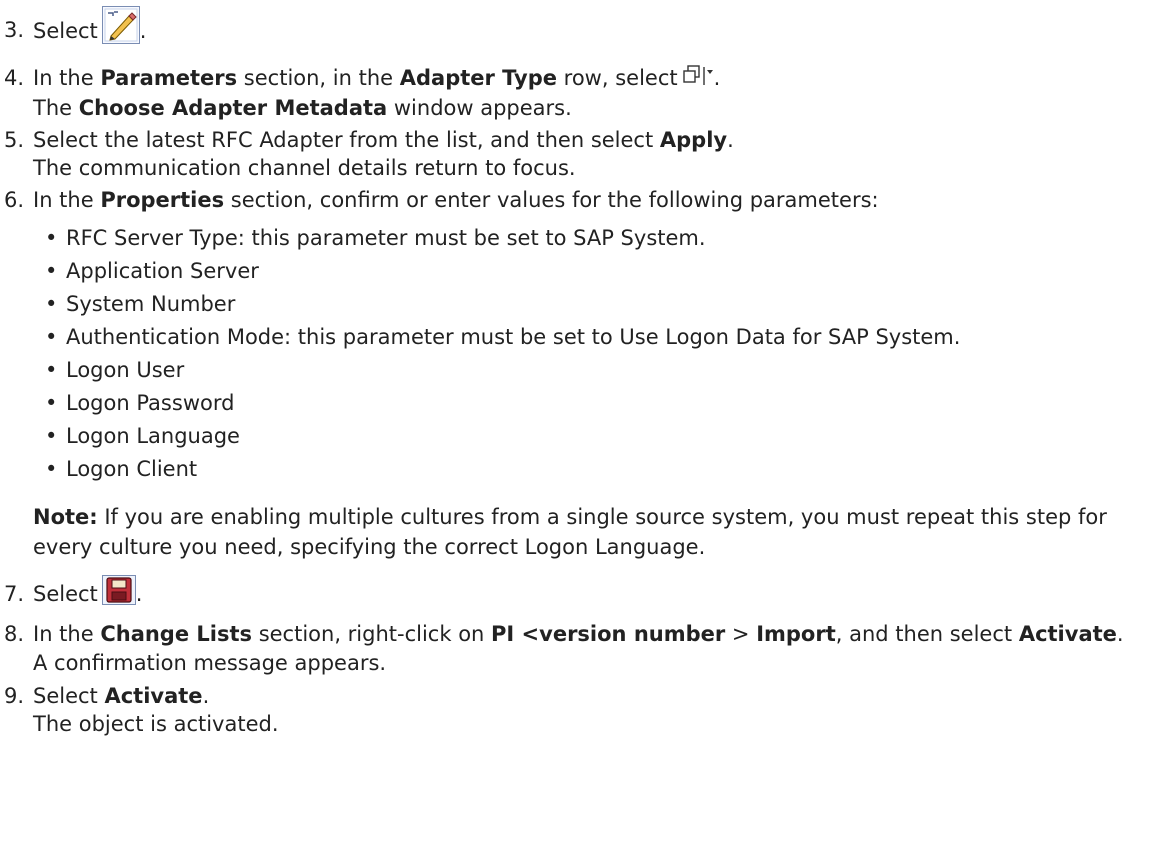  What do you see at coordinates (210, 663) in the screenshot?
I see `step-result: A confirmation message appears.` at bounding box center [210, 663].